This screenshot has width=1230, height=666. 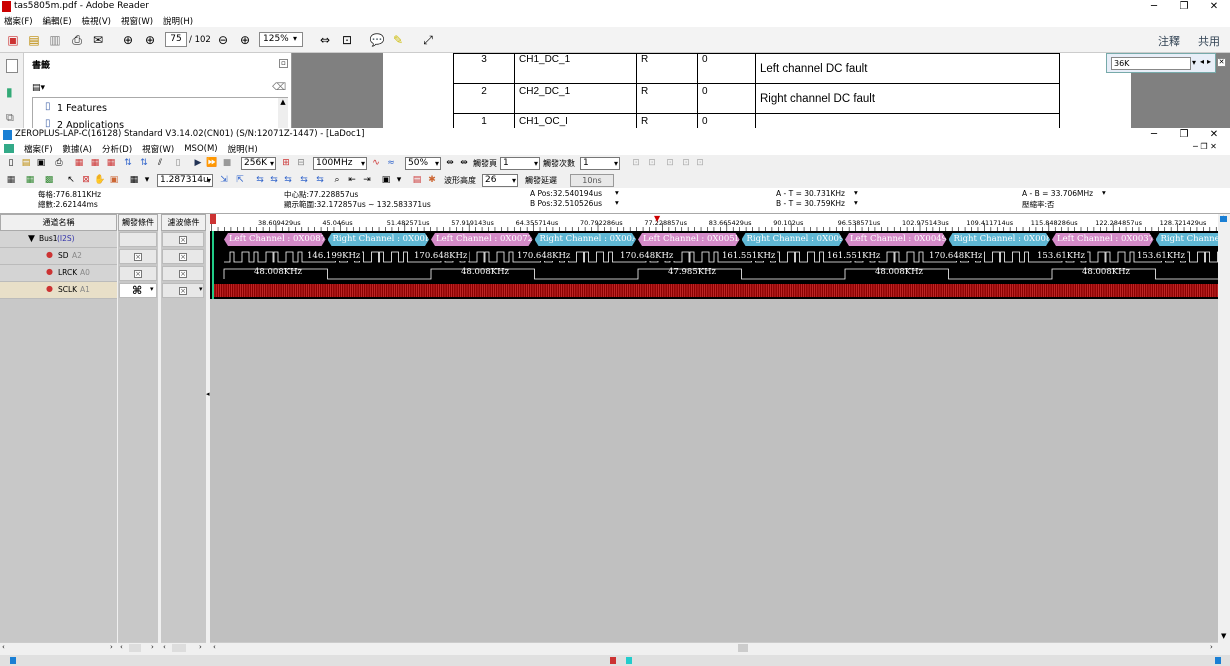 What do you see at coordinates (482, 239) in the screenshot?
I see `bus-decode-cell: Left Channel : 0X0072` at bounding box center [482, 239].